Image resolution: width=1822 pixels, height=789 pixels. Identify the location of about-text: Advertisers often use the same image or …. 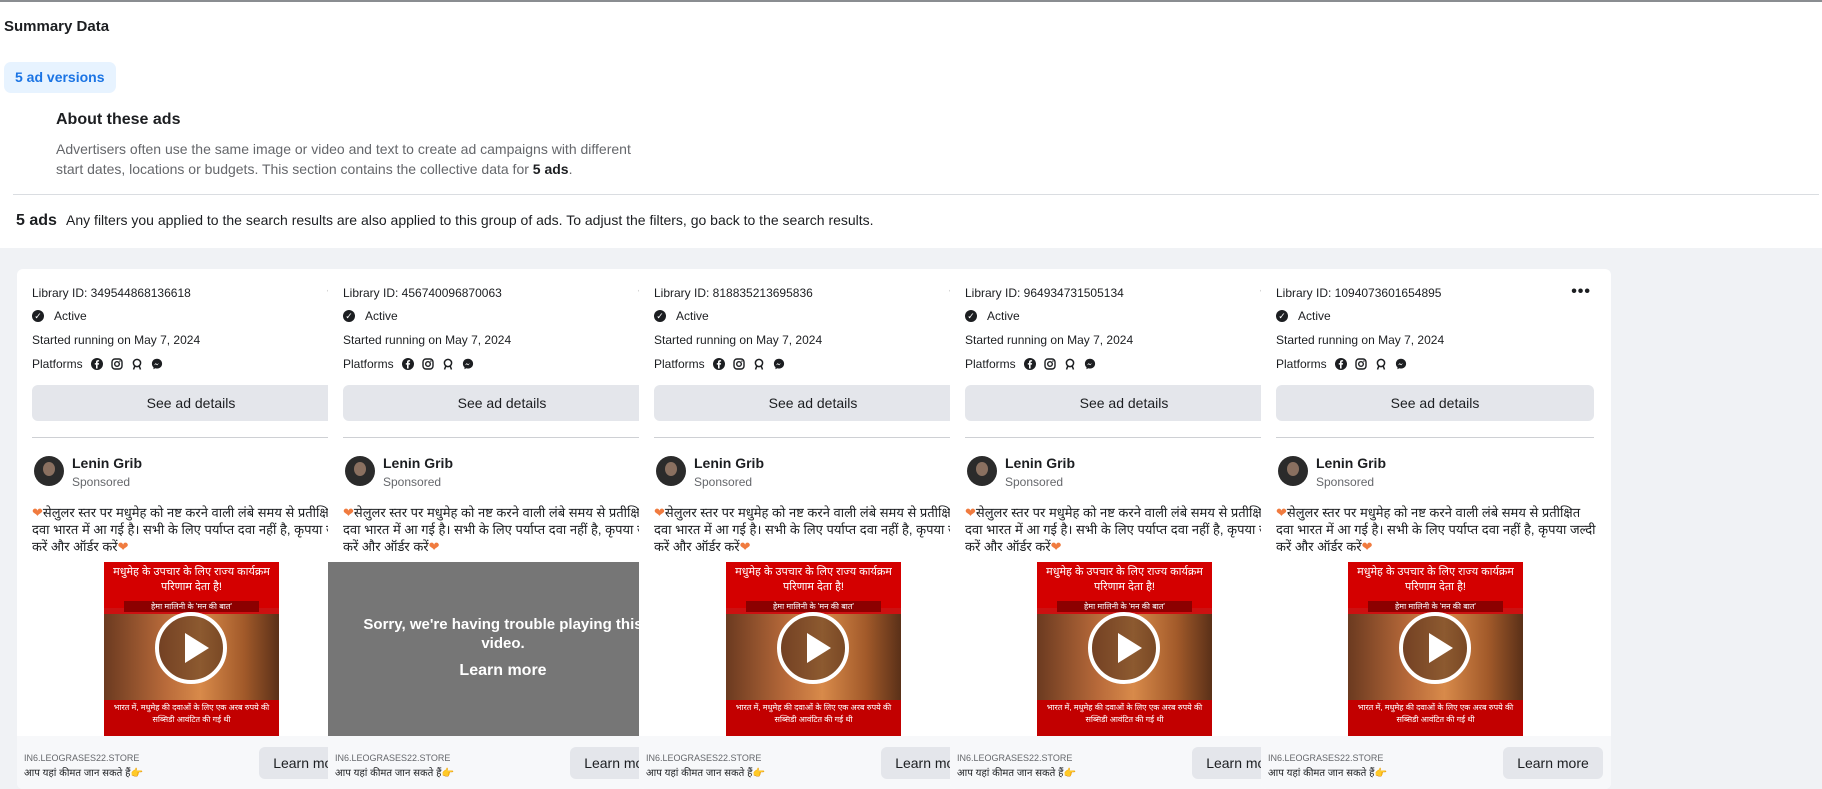
(361, 159).